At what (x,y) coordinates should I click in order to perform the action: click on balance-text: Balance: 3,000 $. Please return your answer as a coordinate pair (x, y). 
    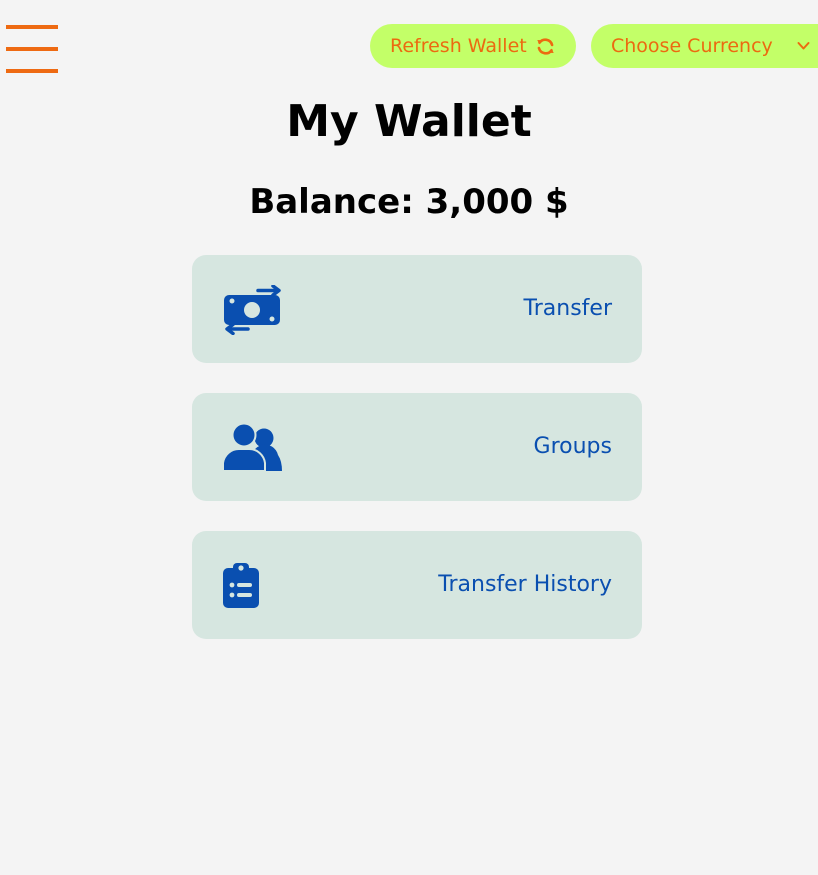
    Looking at the image, I should click on (409, 202).